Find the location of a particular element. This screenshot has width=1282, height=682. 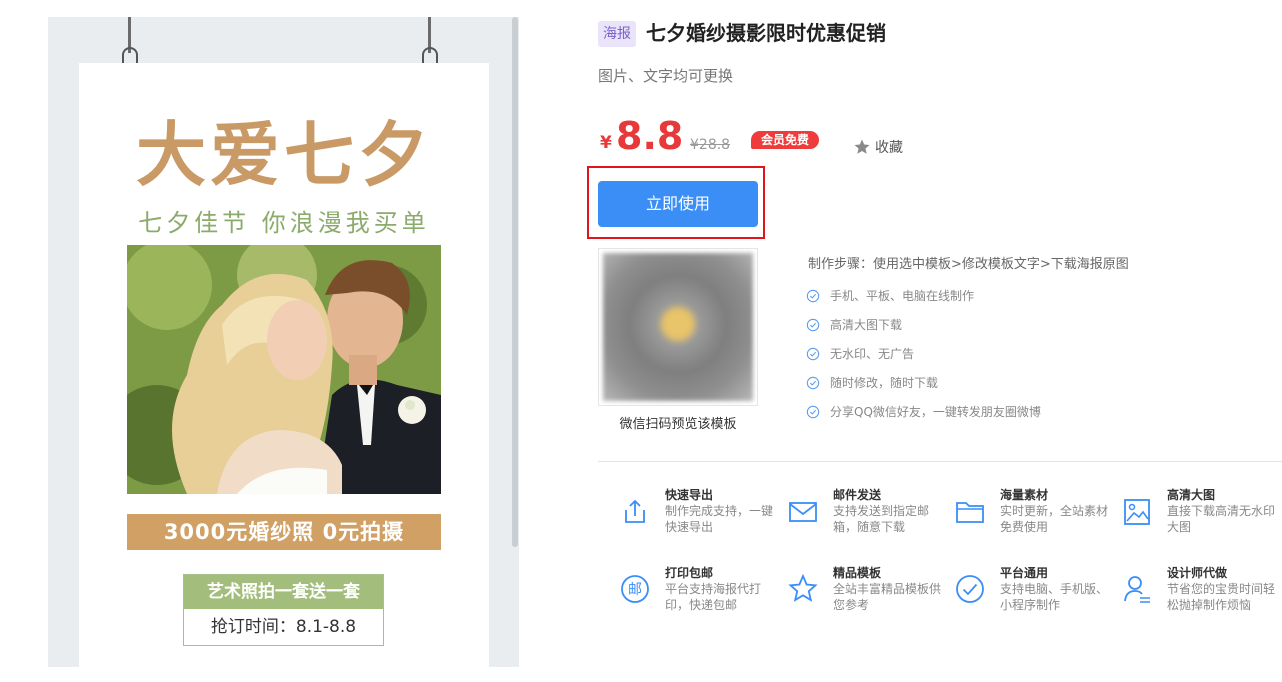

section-divider is located at coordinates (940, 461).